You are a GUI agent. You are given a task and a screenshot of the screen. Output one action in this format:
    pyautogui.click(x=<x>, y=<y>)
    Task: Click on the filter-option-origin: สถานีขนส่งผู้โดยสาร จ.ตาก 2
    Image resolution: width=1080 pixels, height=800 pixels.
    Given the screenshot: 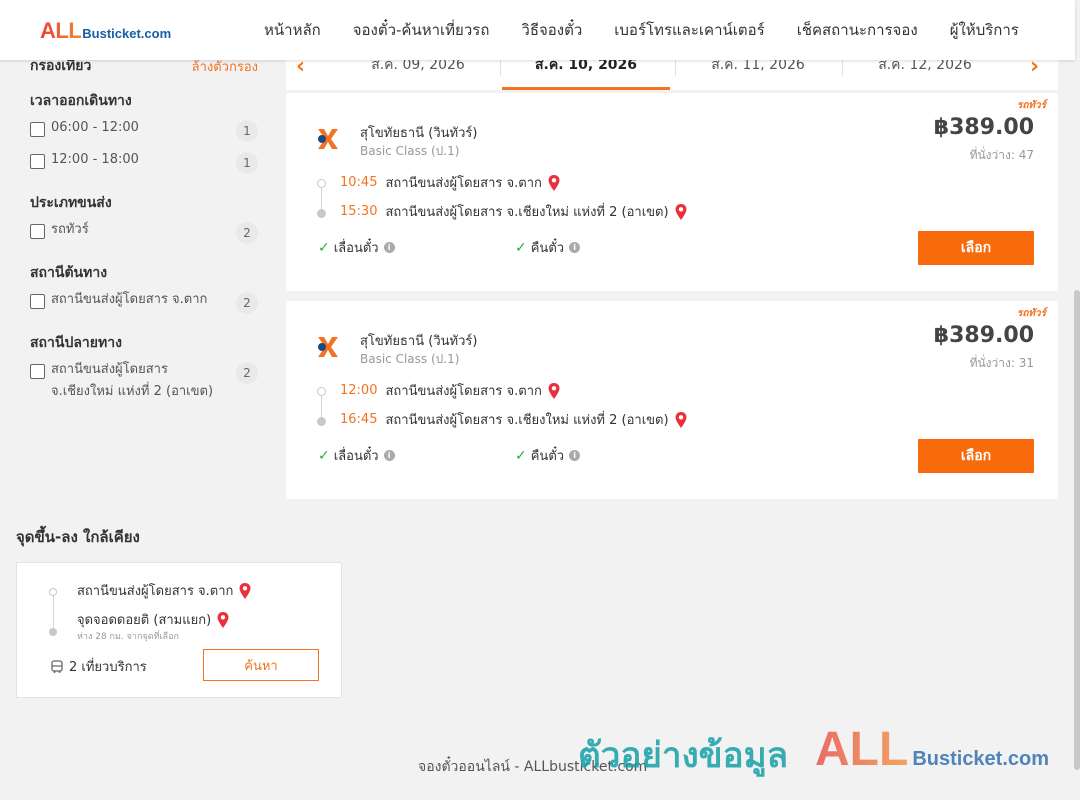 What is the action you would take?
    pyautogui.click(x=144, y=303)
    